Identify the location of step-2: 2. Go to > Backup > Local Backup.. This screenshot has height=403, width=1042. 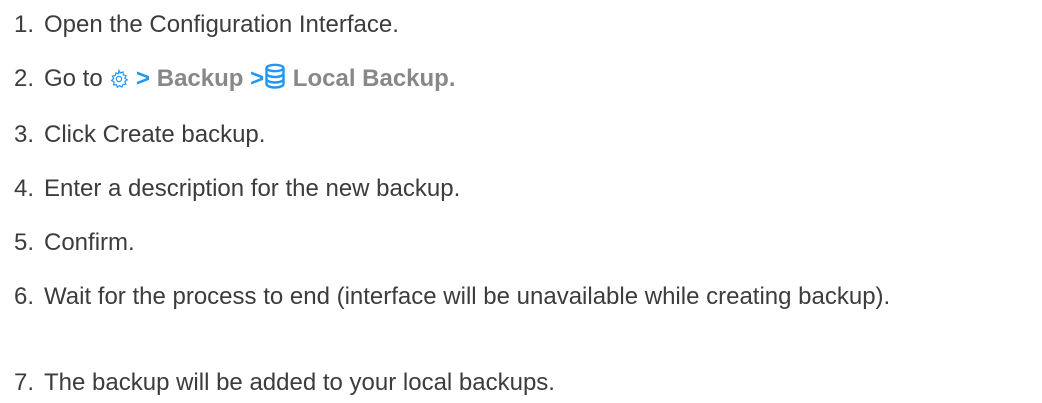
(524, 80).